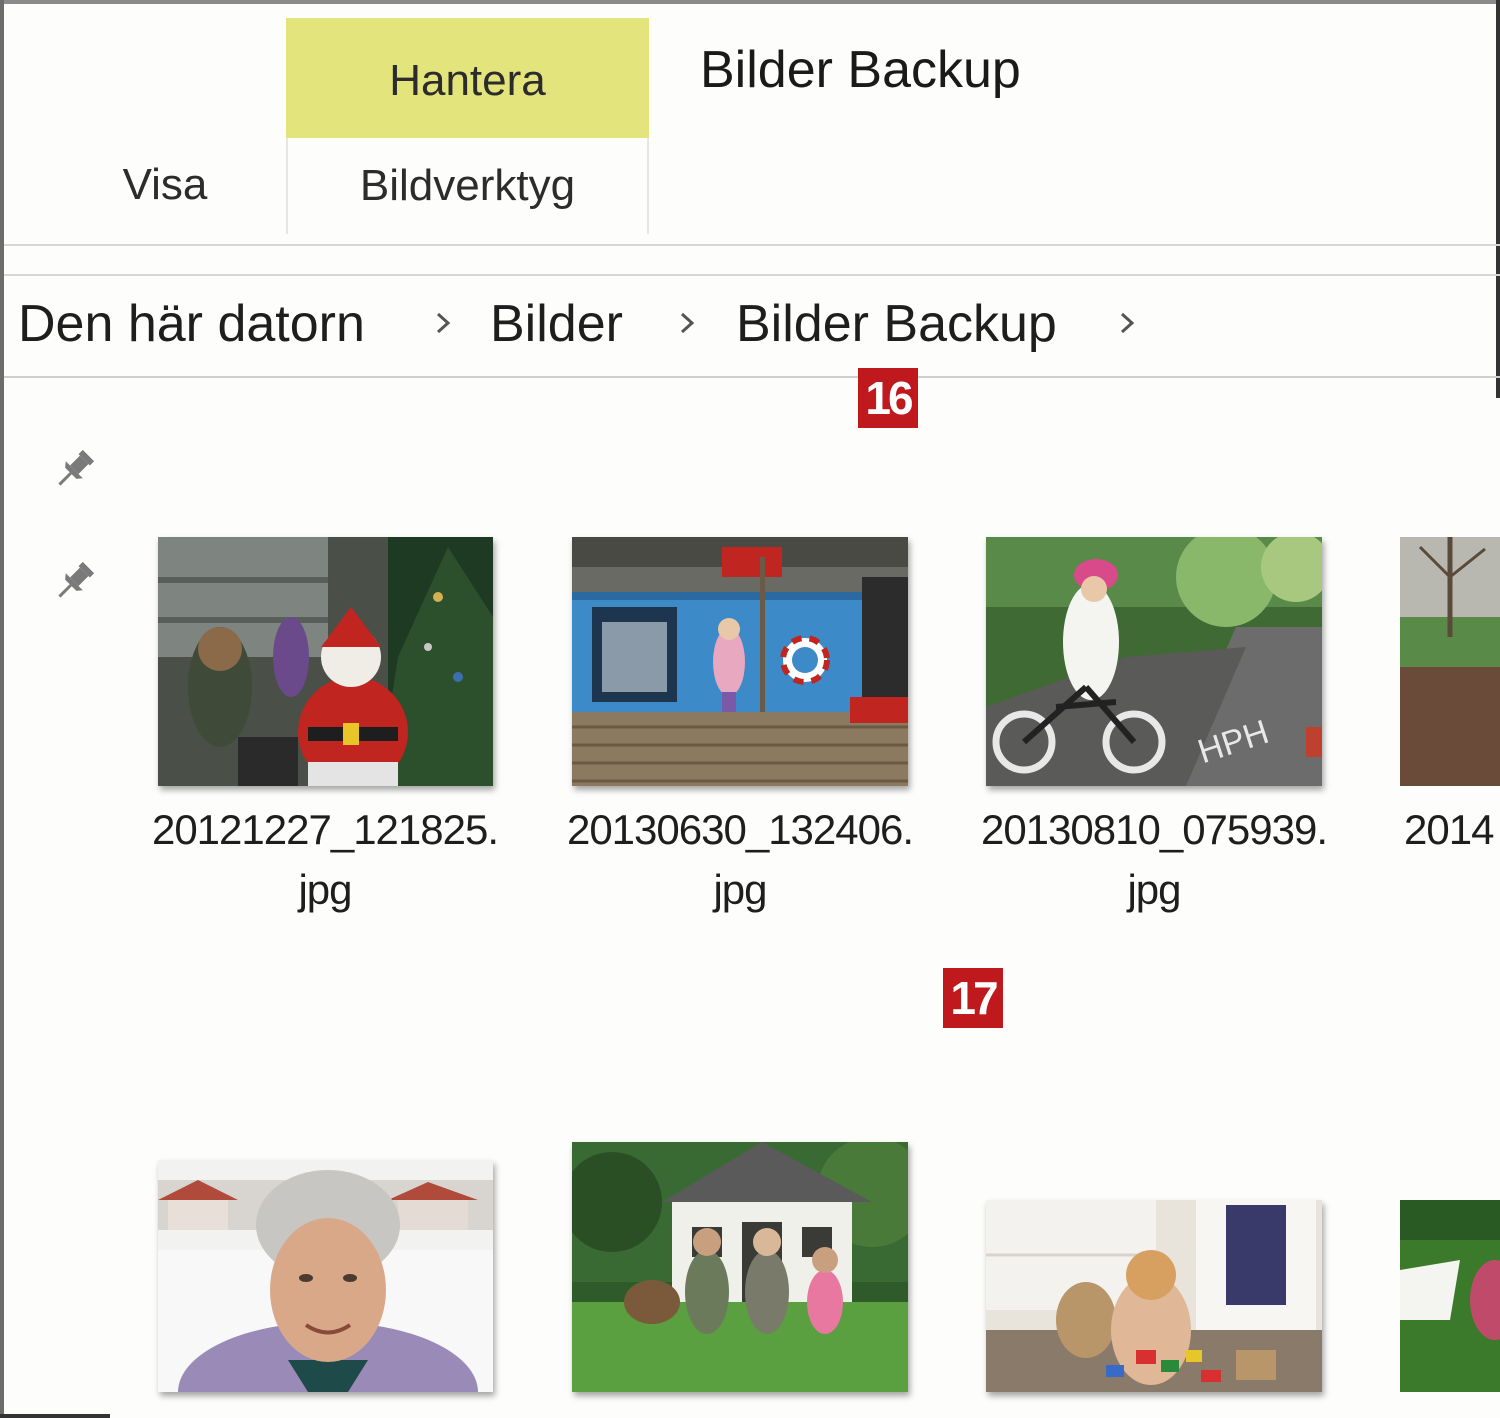  I want to click on address-bar-bottom-border, so click(752, 377).